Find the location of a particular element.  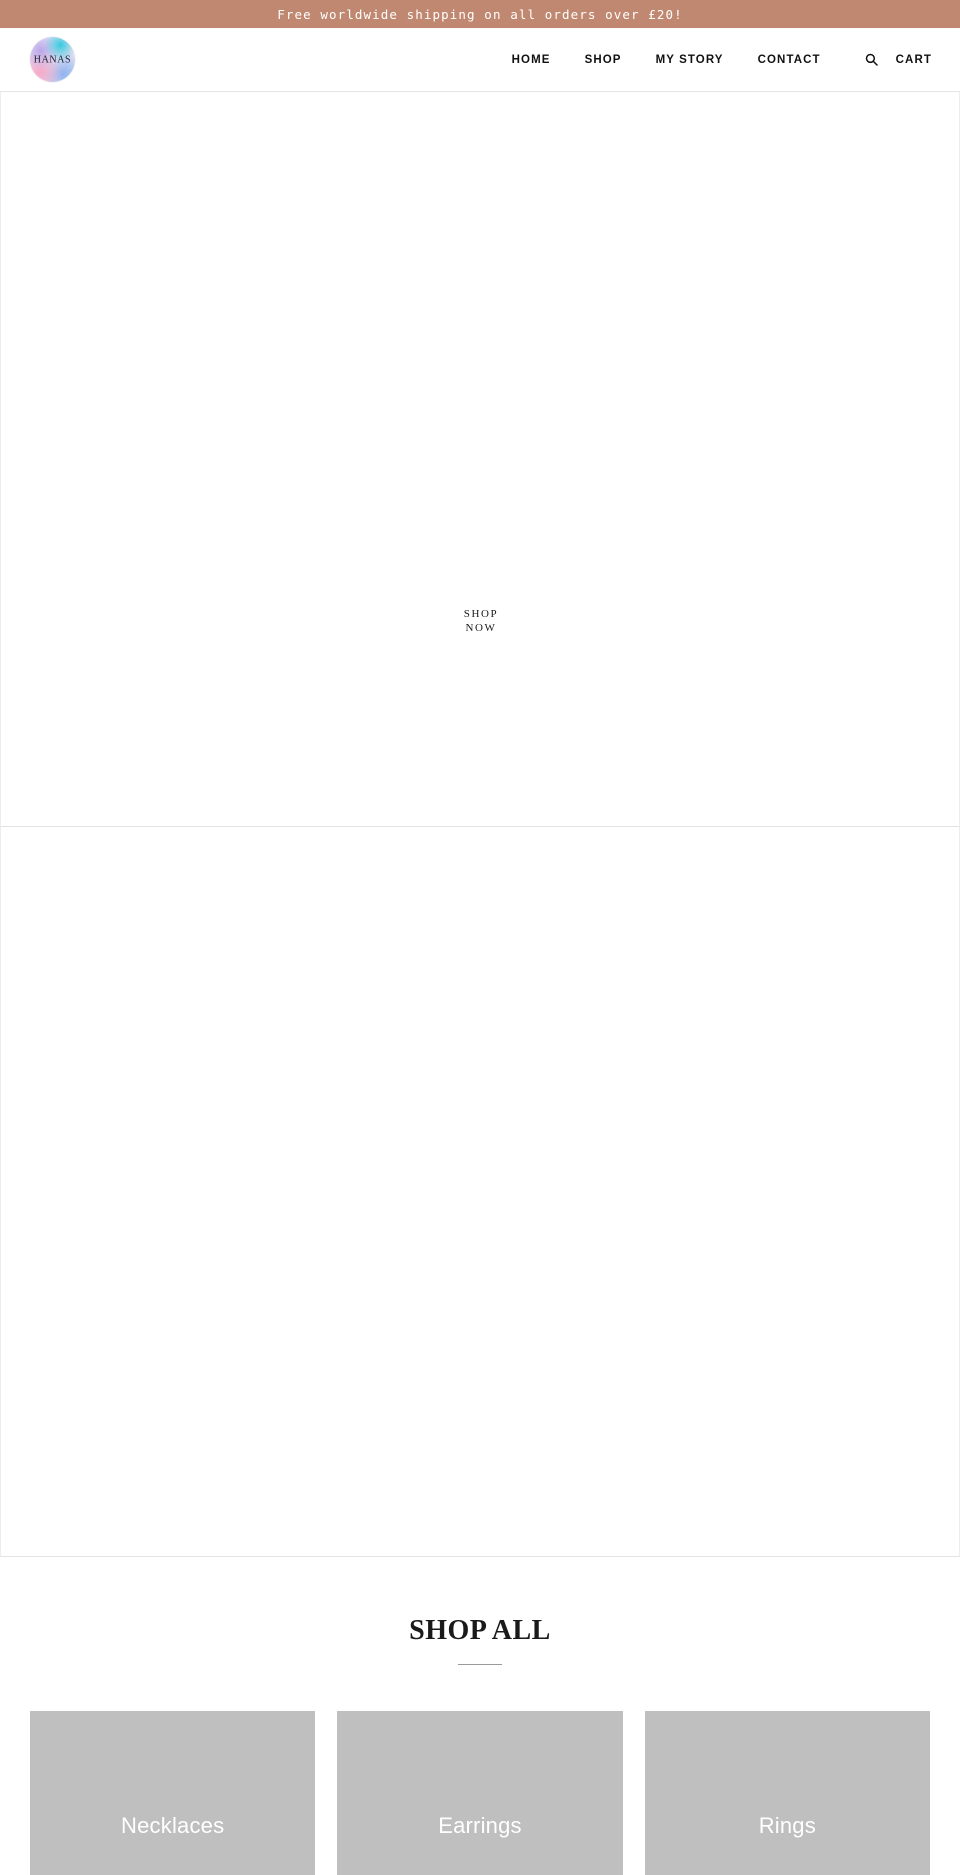

hero-1-cta-line-1: SHOP is located at coordinates (481, 614).